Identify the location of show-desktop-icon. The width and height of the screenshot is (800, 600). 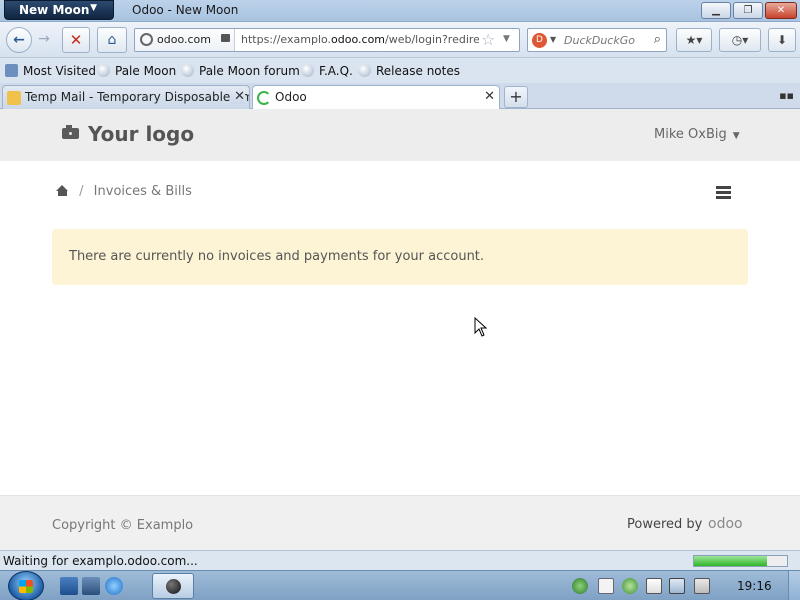
(69, 586).